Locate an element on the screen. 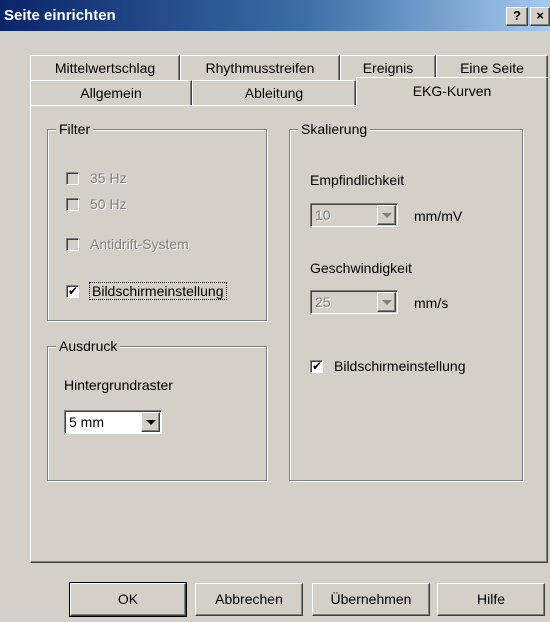 The height and width of the screenshot is (622, 550). hintergrundraster-value: 5 mm is located at coordinates (86, 422).